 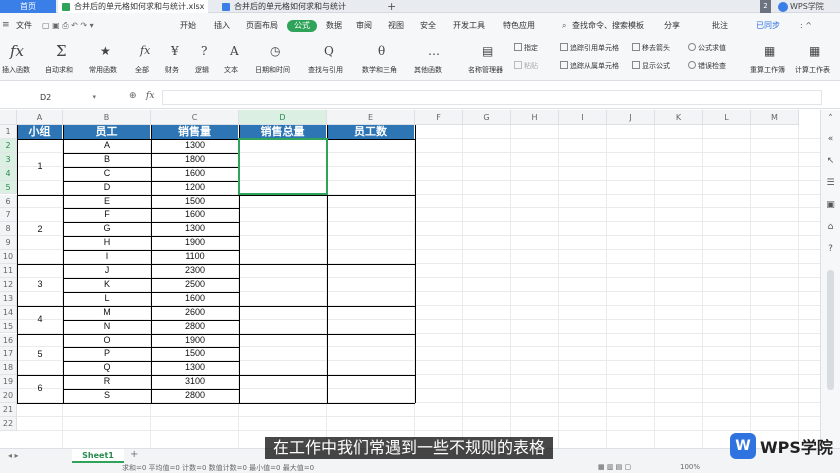 I want to click on sheet-nav-arrows: ◂ ▸, so click(x=13, y=455).